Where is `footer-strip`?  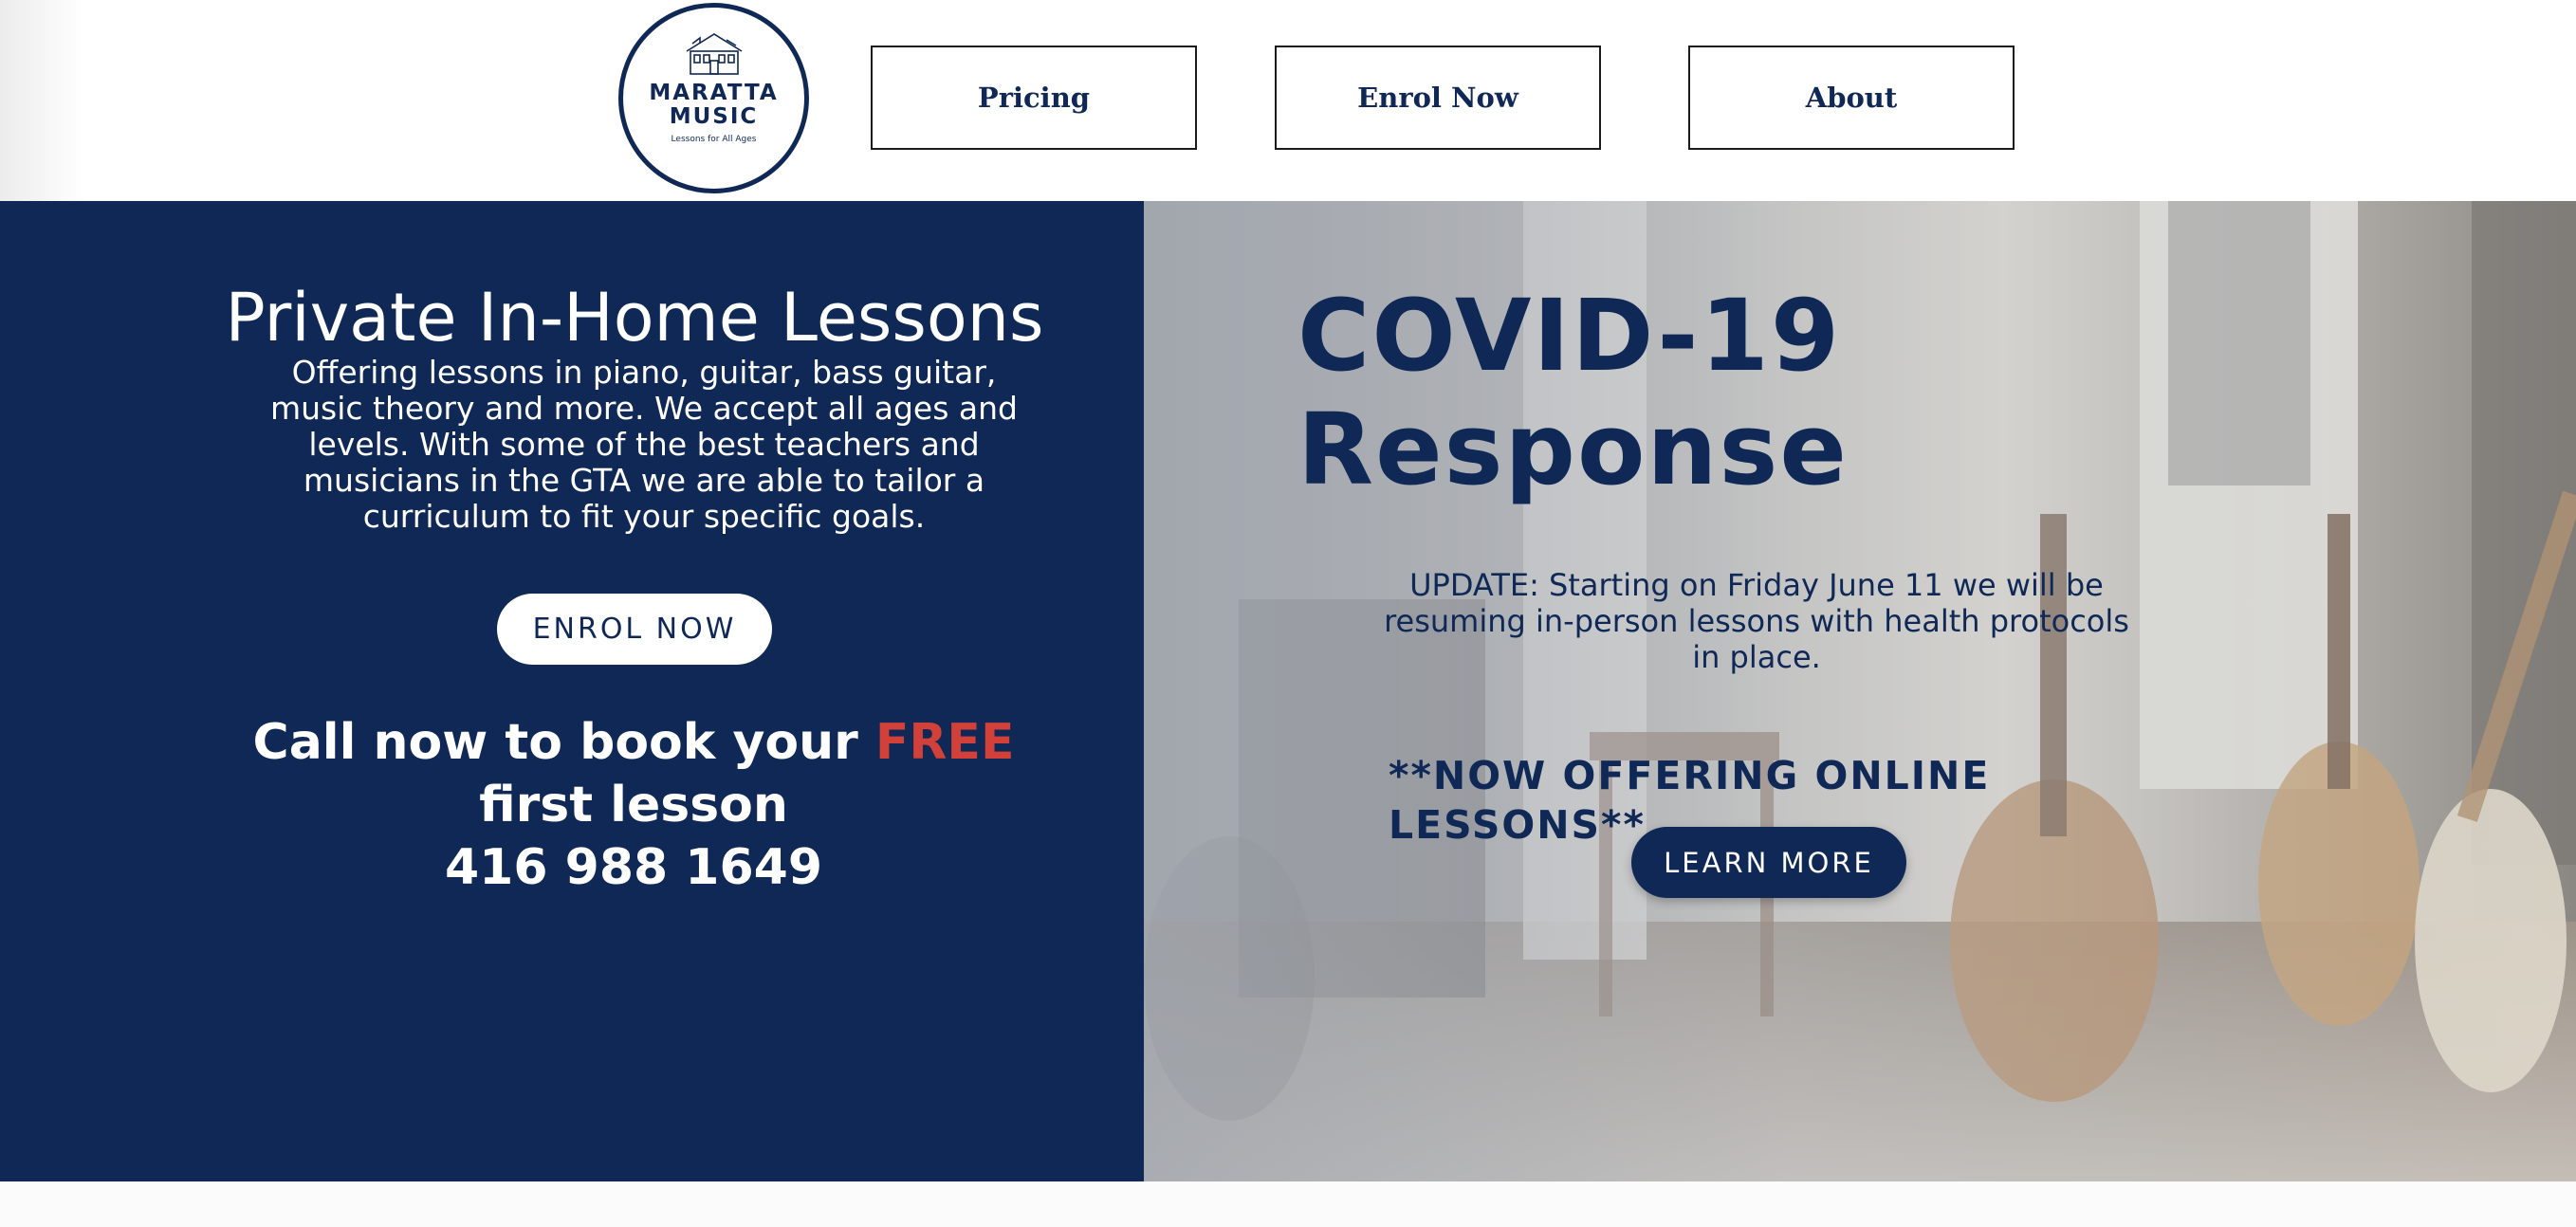 footer-strip is located at coordinates (1288, 1204).